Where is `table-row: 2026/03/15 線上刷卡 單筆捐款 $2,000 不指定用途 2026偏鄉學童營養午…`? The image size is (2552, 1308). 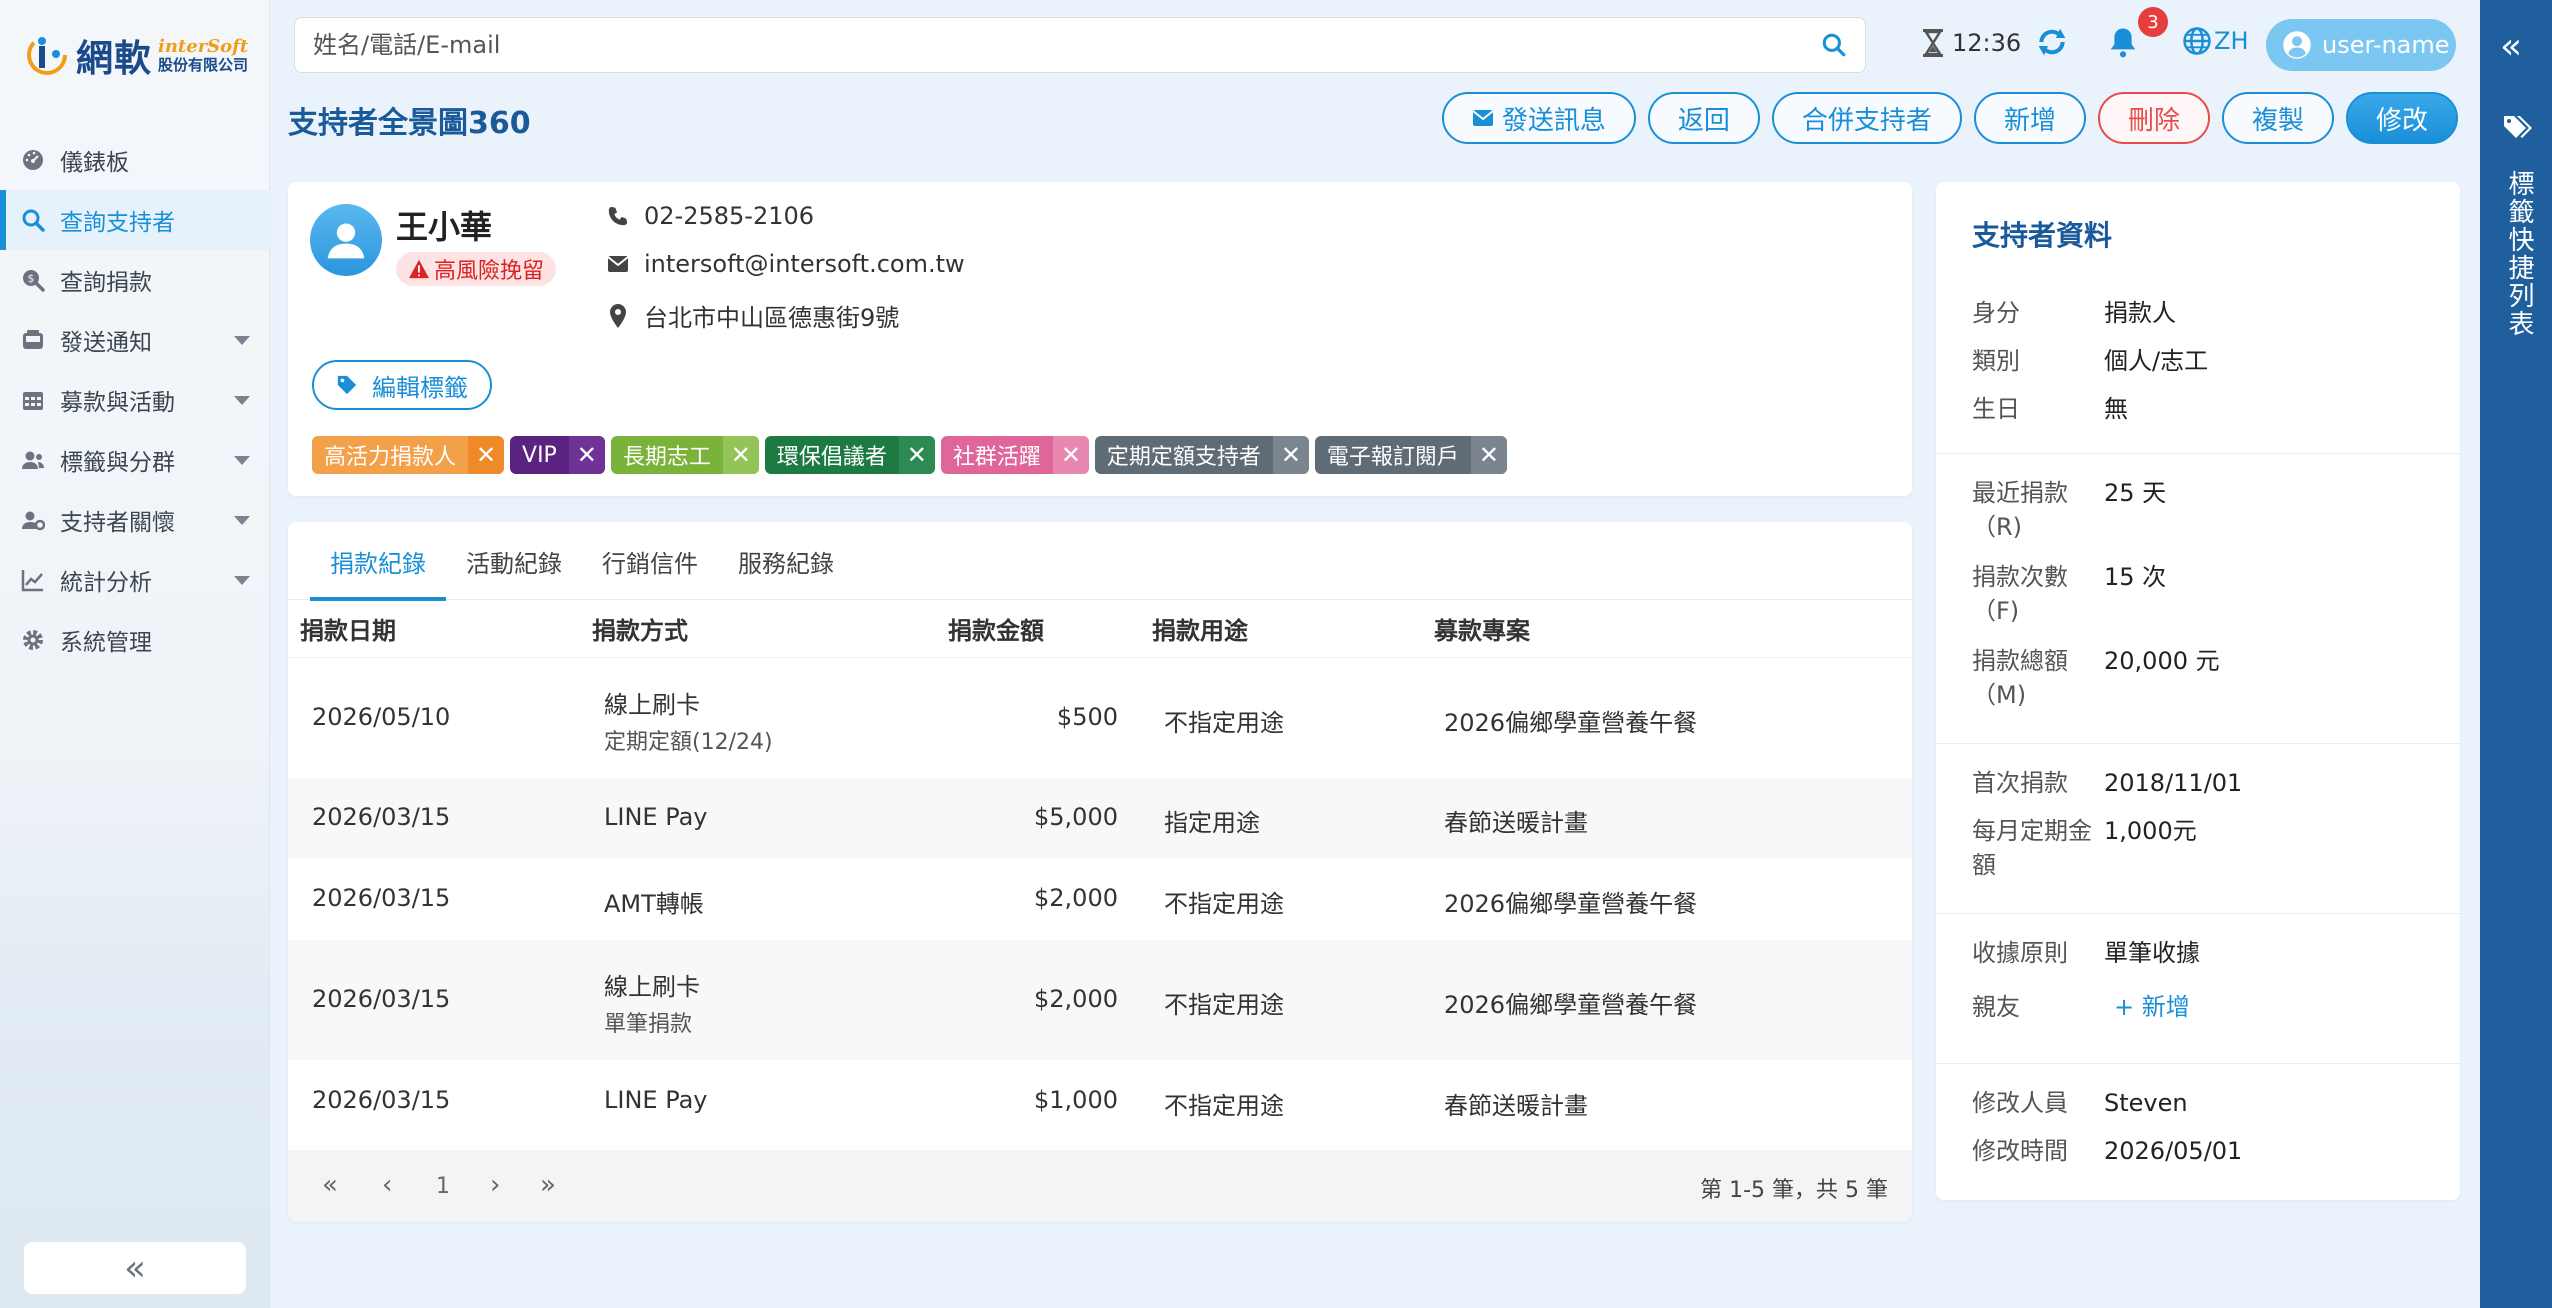
table-row: 2026/03/15 線上刷卡 單筆捐款 $2,000 不指定用途 2026偏鄉學童營養午… is located at coordinates (1100, 1000).